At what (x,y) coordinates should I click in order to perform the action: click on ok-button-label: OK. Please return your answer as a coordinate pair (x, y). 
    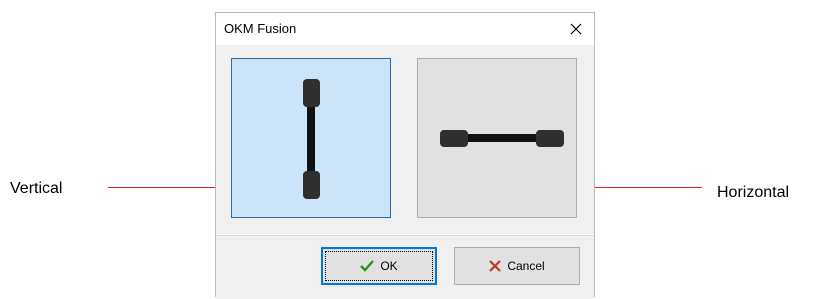
    Looking at the image, I should click on (389, 266).